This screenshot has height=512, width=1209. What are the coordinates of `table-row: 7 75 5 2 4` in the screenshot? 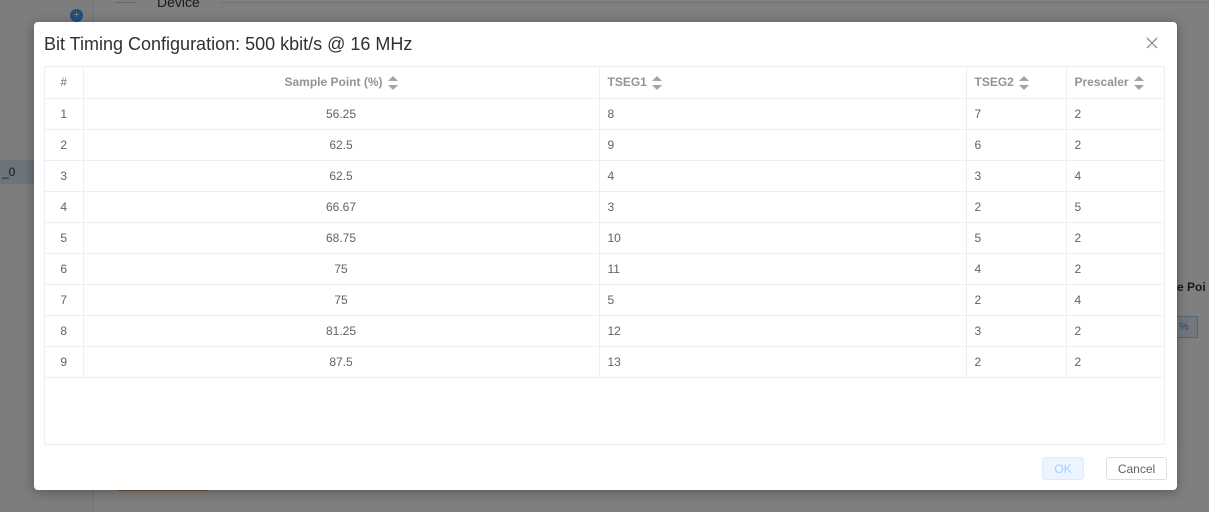 It's located at (604, 300).